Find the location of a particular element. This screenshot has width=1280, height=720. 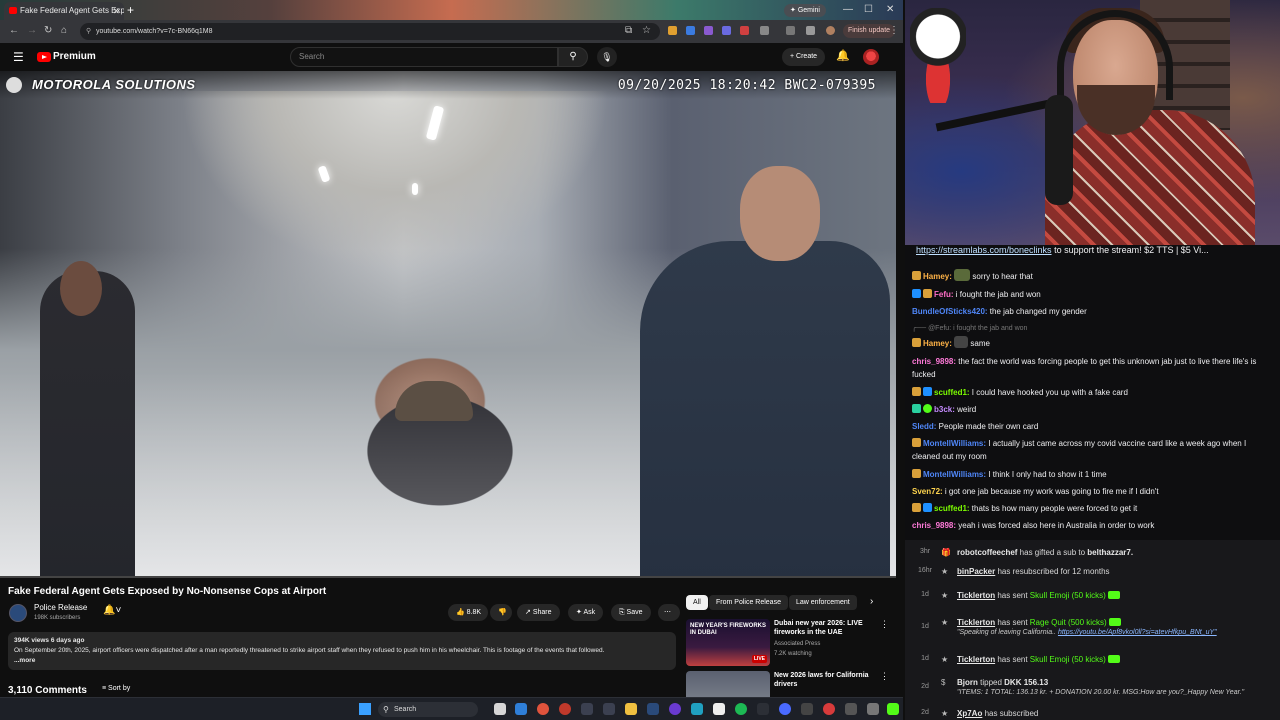

chip-from-channel: From Police Release is located at coordinates (748, 602).